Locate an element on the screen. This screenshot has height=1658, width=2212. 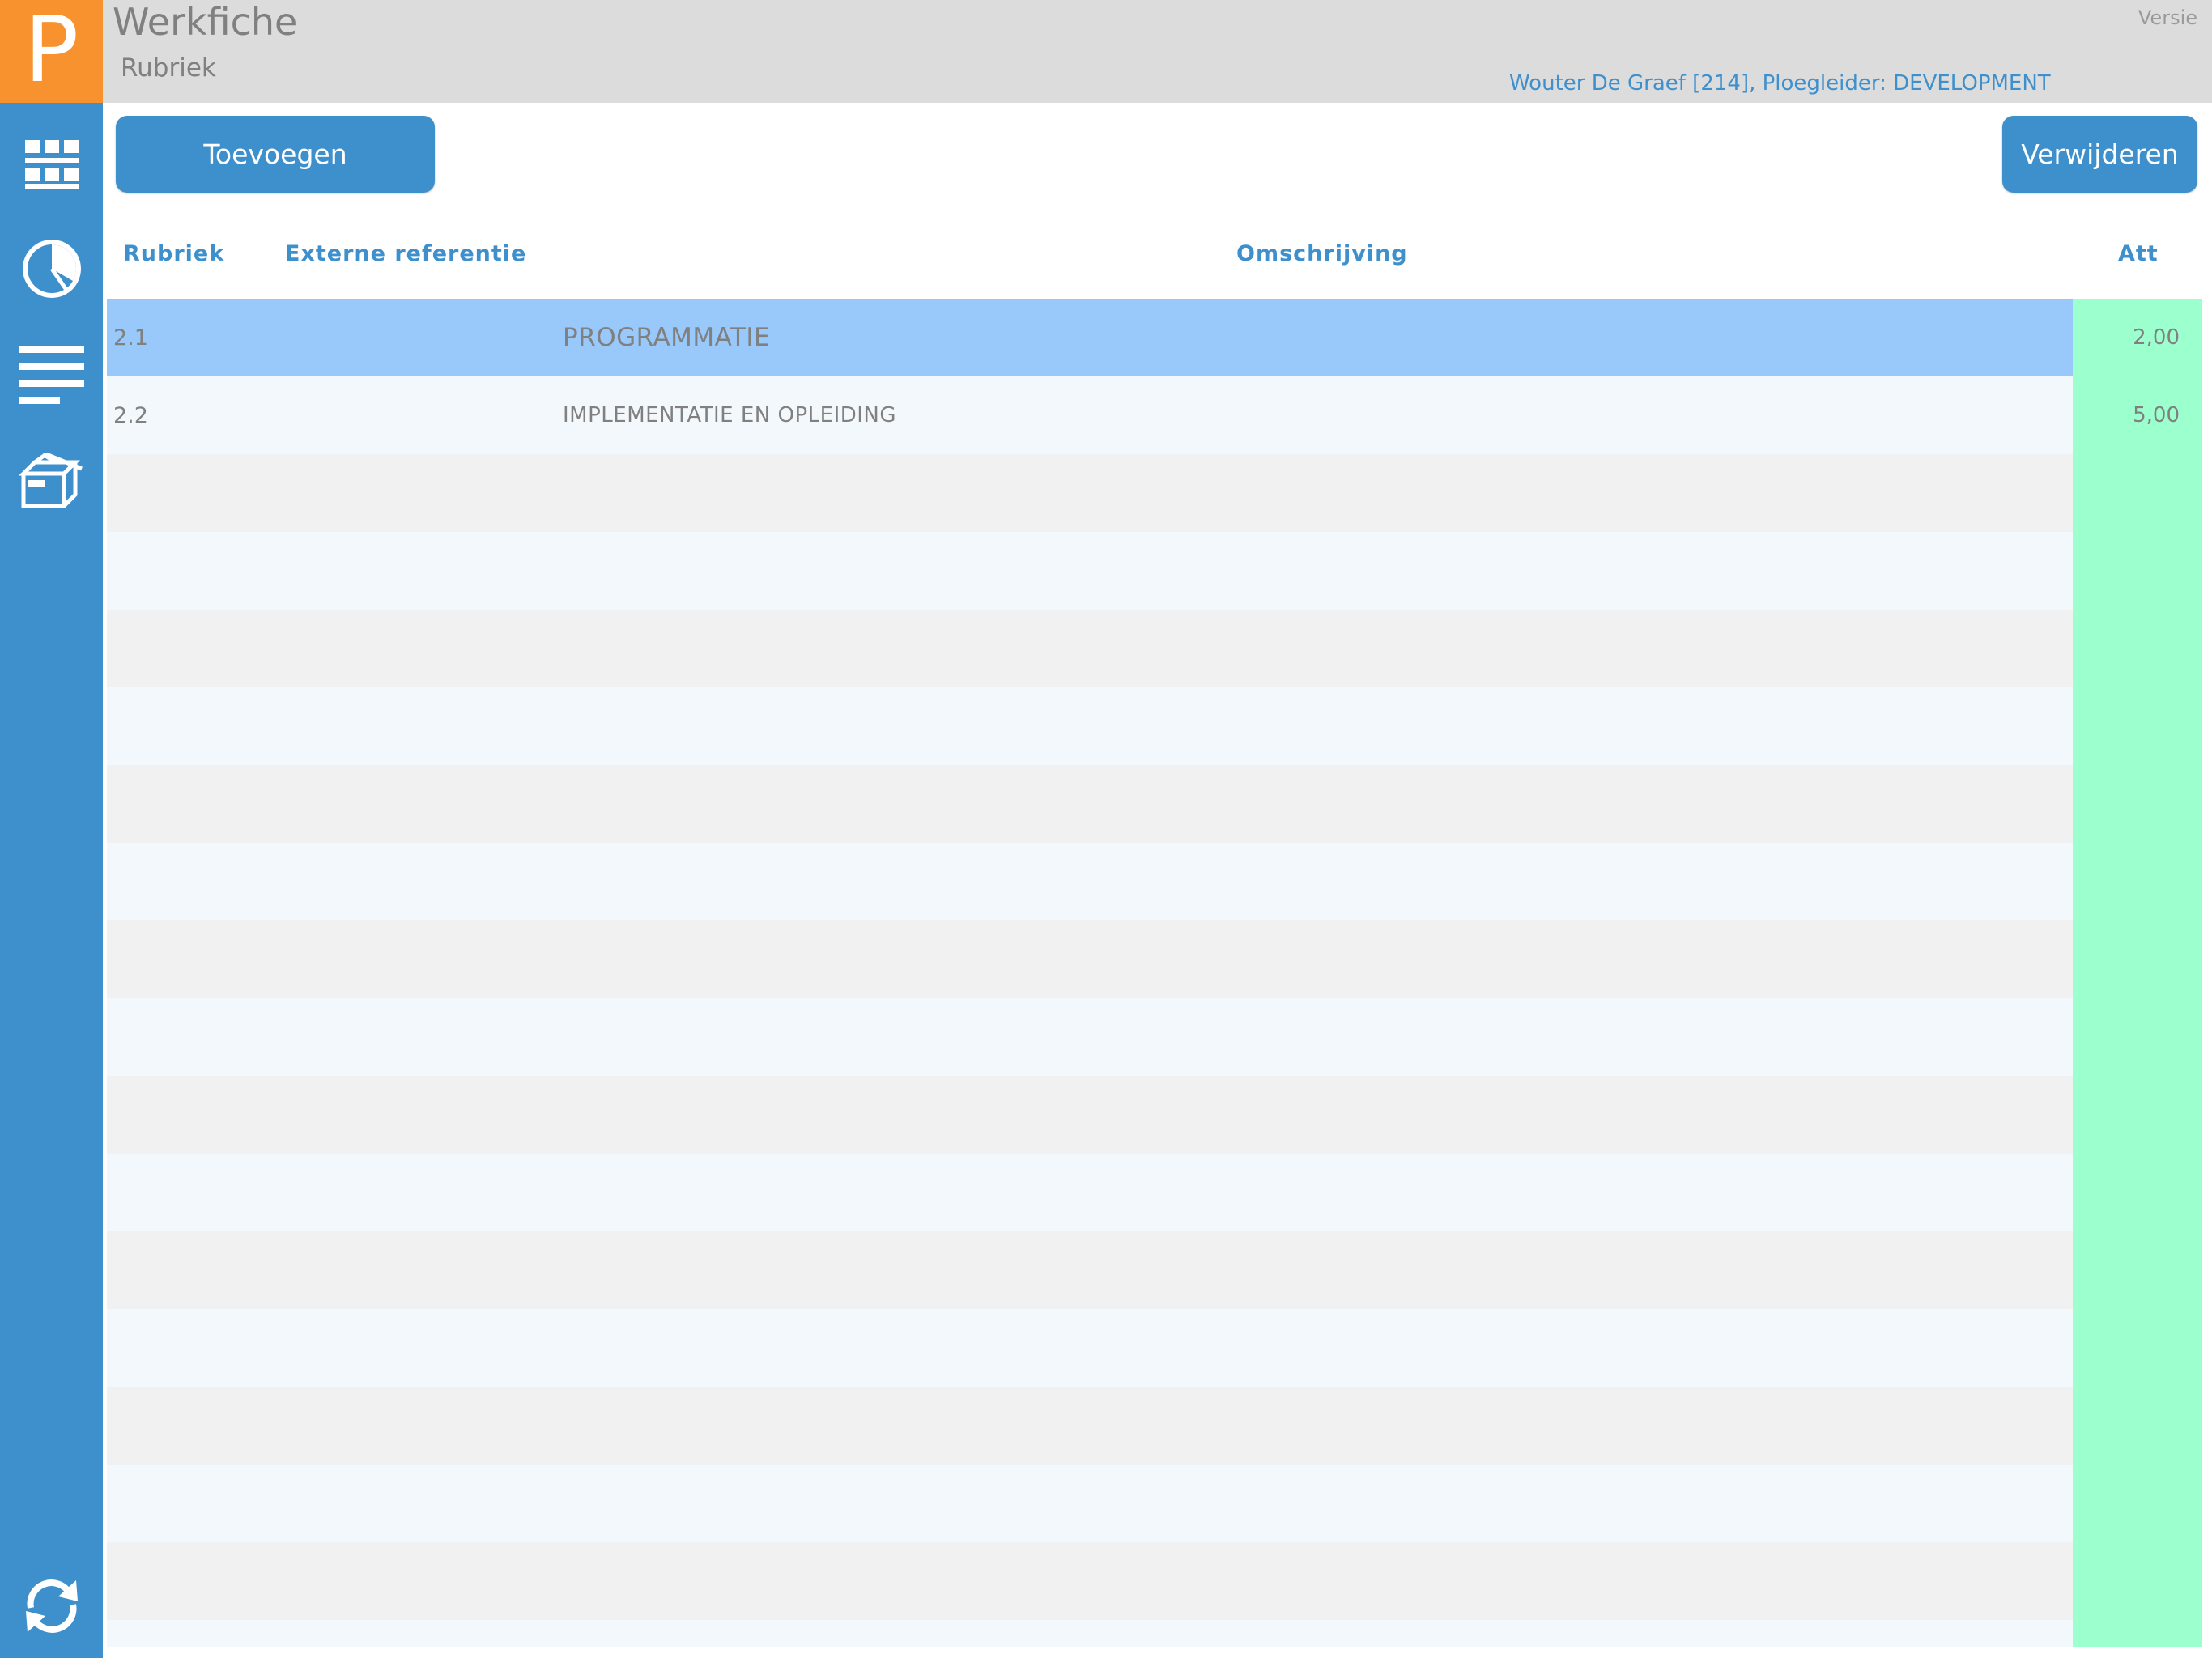
clock-icon is located at coordinates (52, 268).